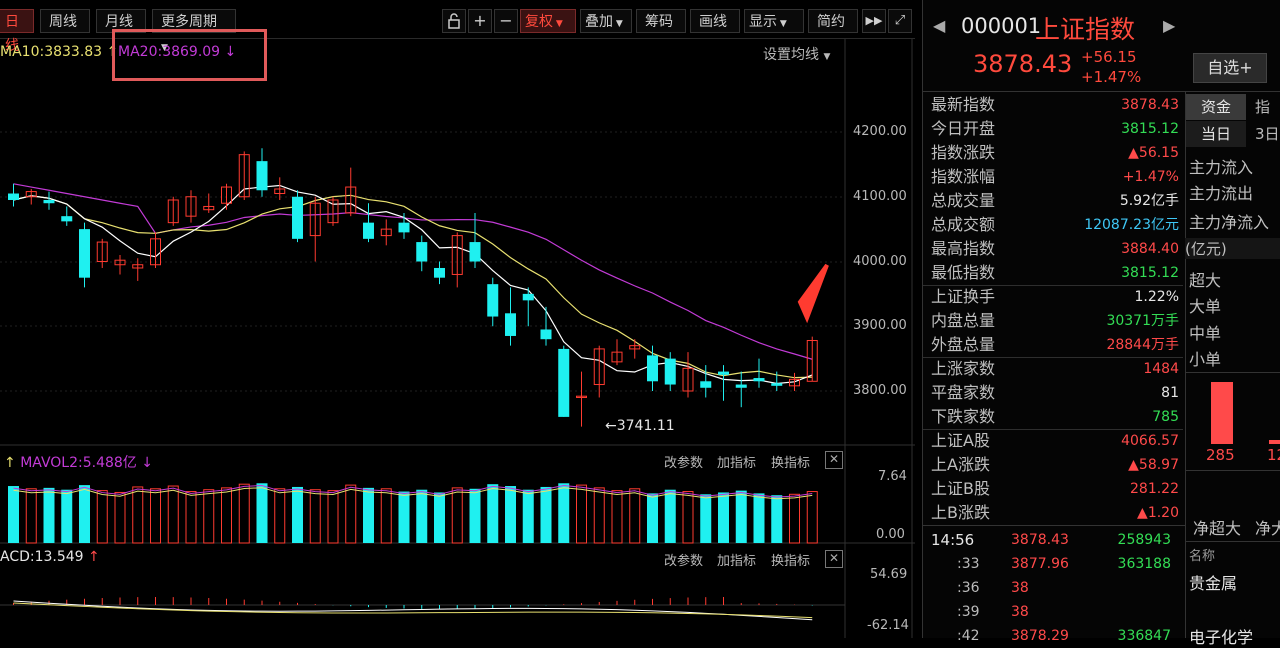 The width and height of the screenshot is (1280, 648). I want to click on stat-label: 总成交量, so click(963, 200).